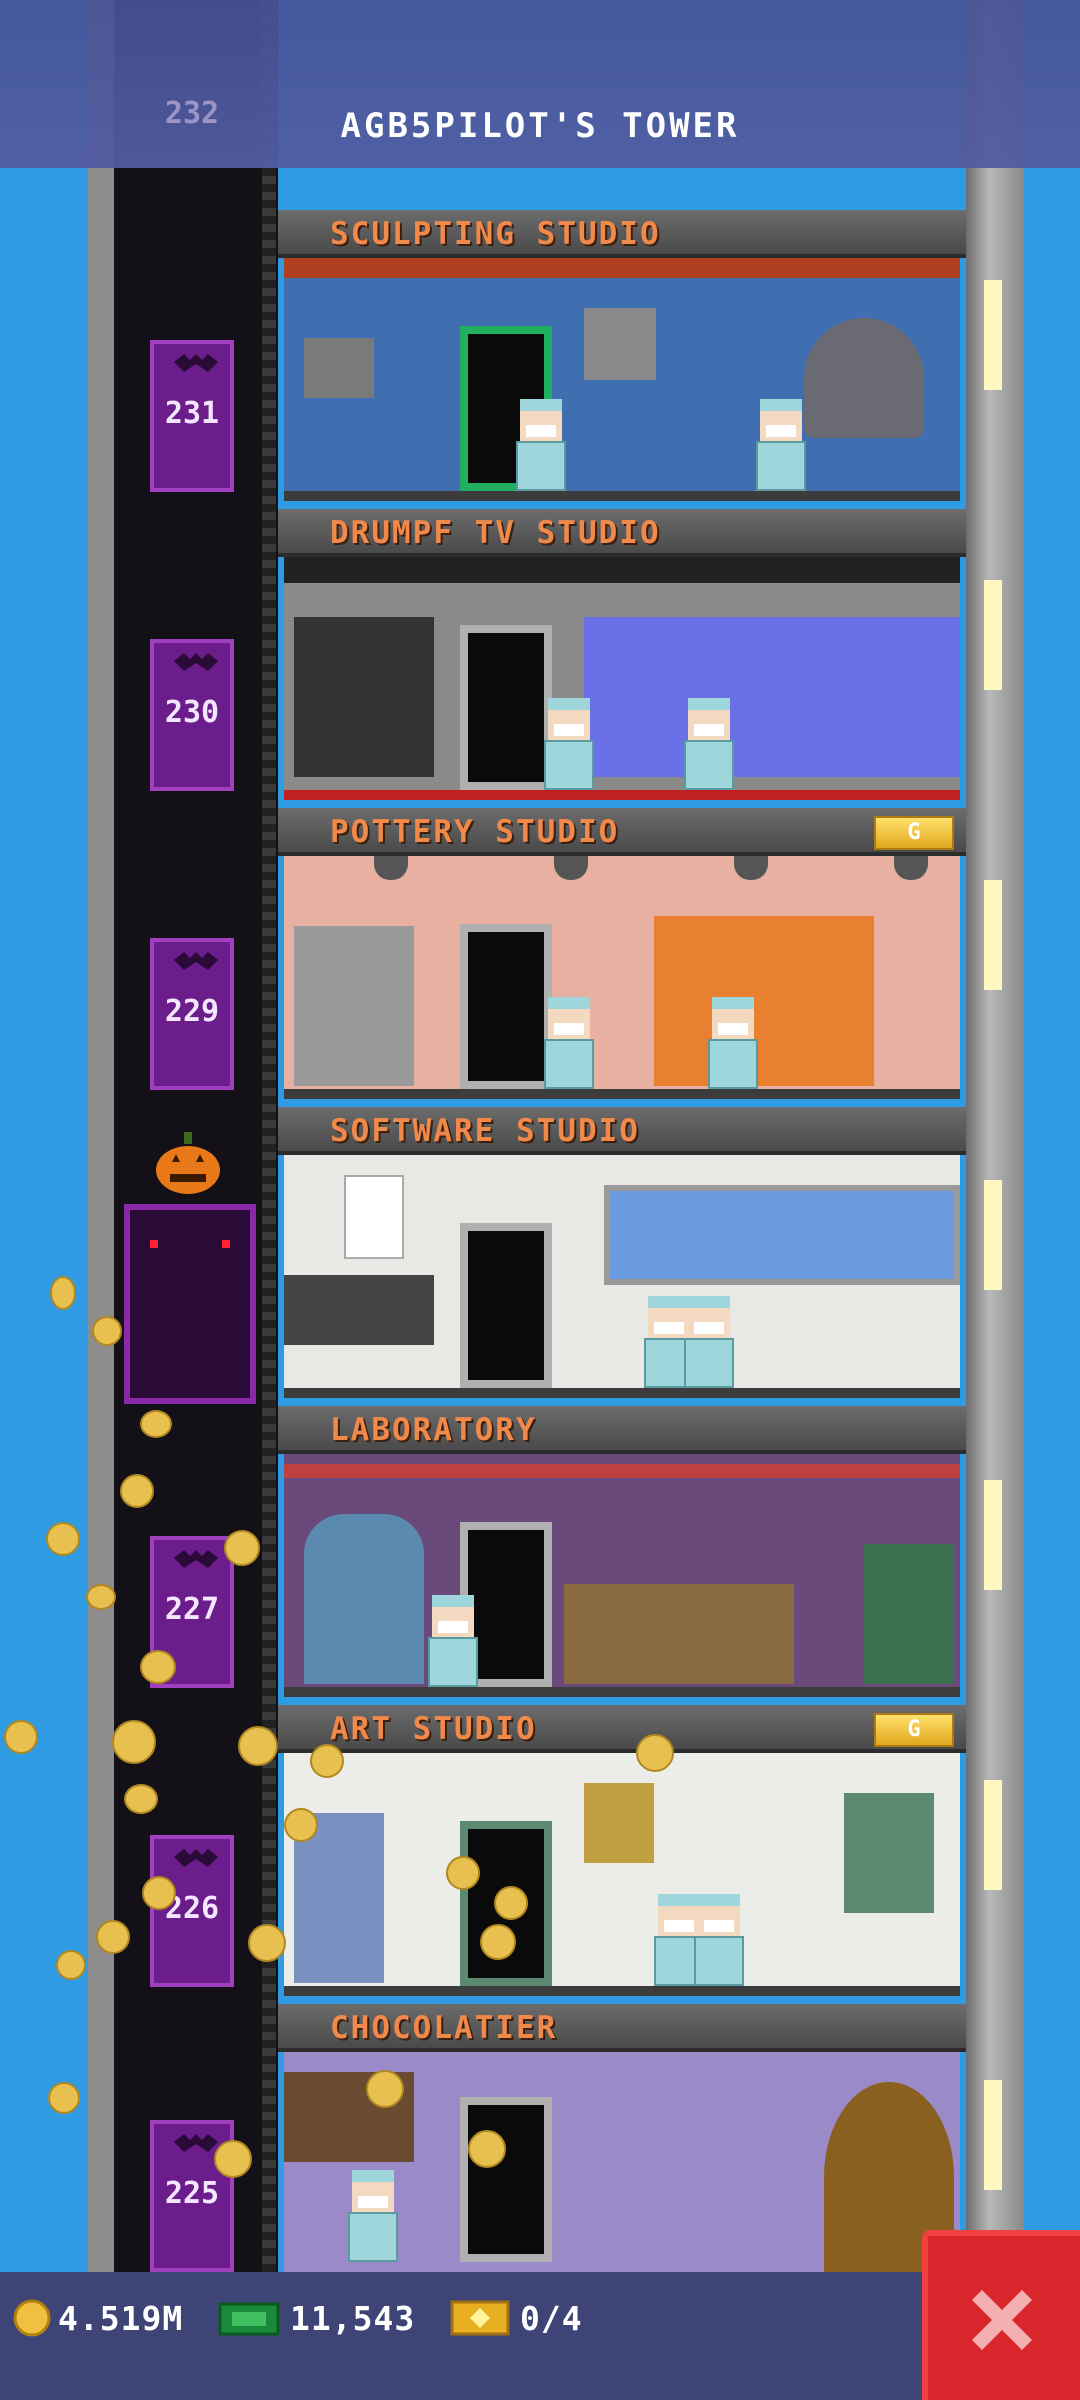  Describe the element at coordinates (622, 1430) in the screenshot. I see `floor-label-bar: LABORATORY` at that location.